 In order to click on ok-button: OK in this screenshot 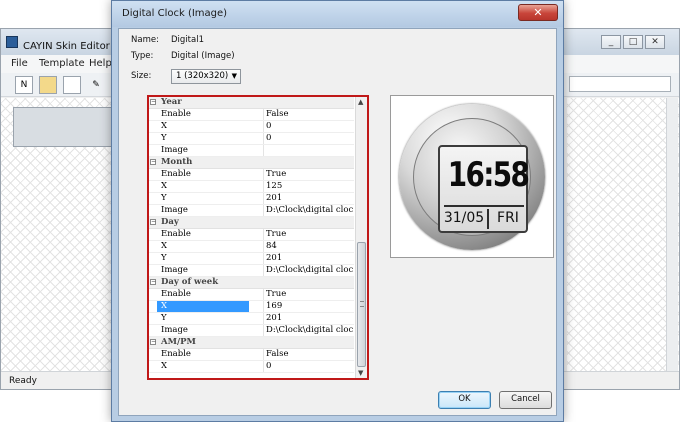, I will do `click(464, 400)`.